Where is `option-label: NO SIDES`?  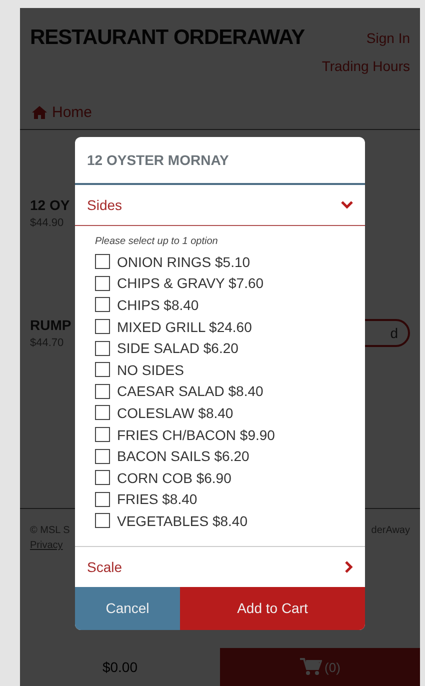
option-label: NO SIDES is located at coordinates (150, 370).